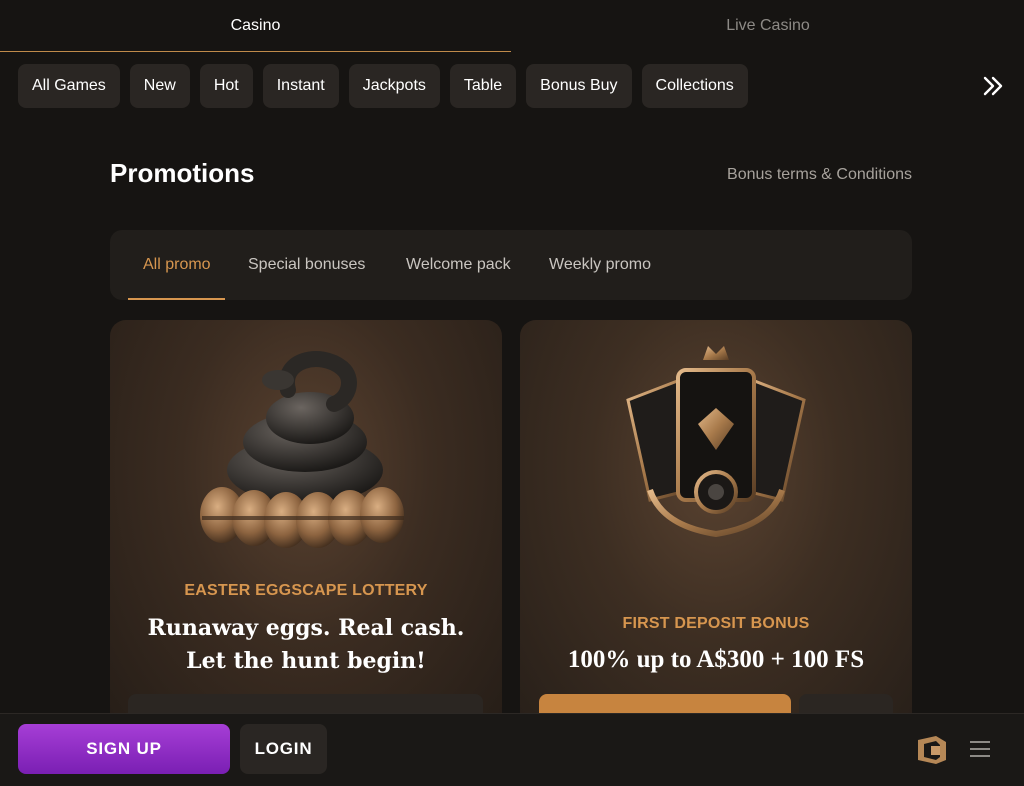  Describe the element at coordinates (176, 265) in the screenshot. I see `tab-all-promo: All promo` at that location.